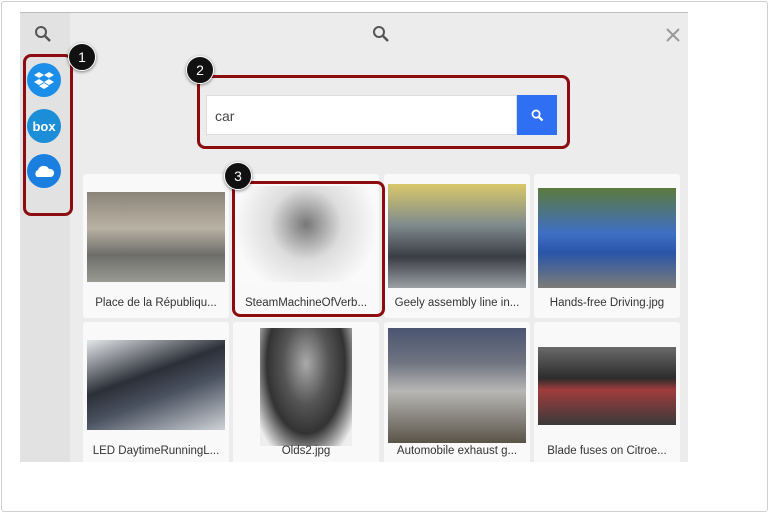  Describe the element at coordinates (383, 112) in the screenshot. I see `highlight-search` at that location.